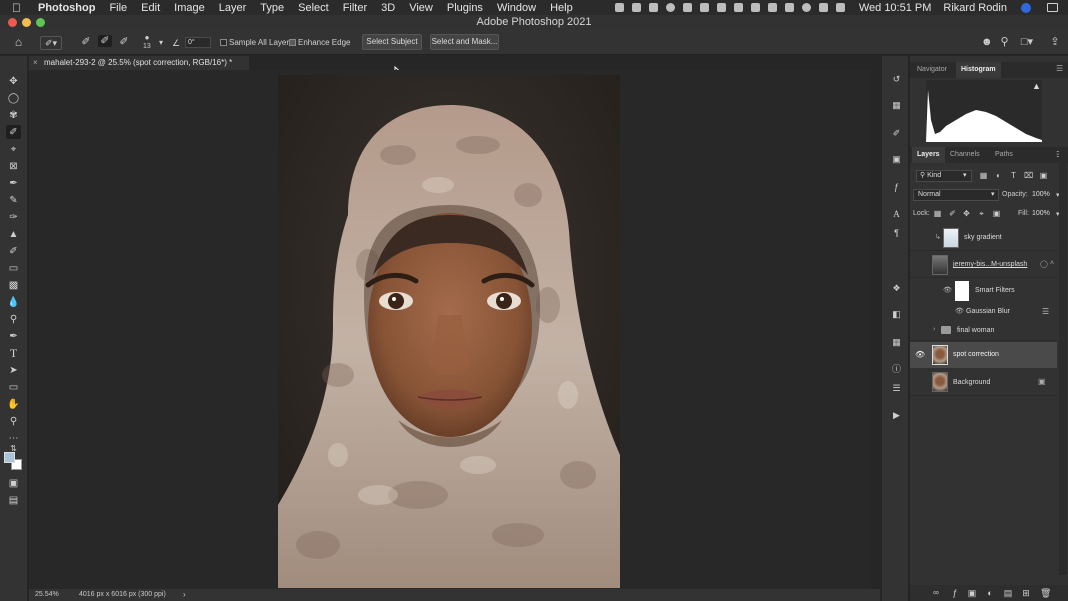  Describe the element at coordinates (959, 311) in the screenshot. I see `gaussian-blur-visibility-icon: 👁` at that location.